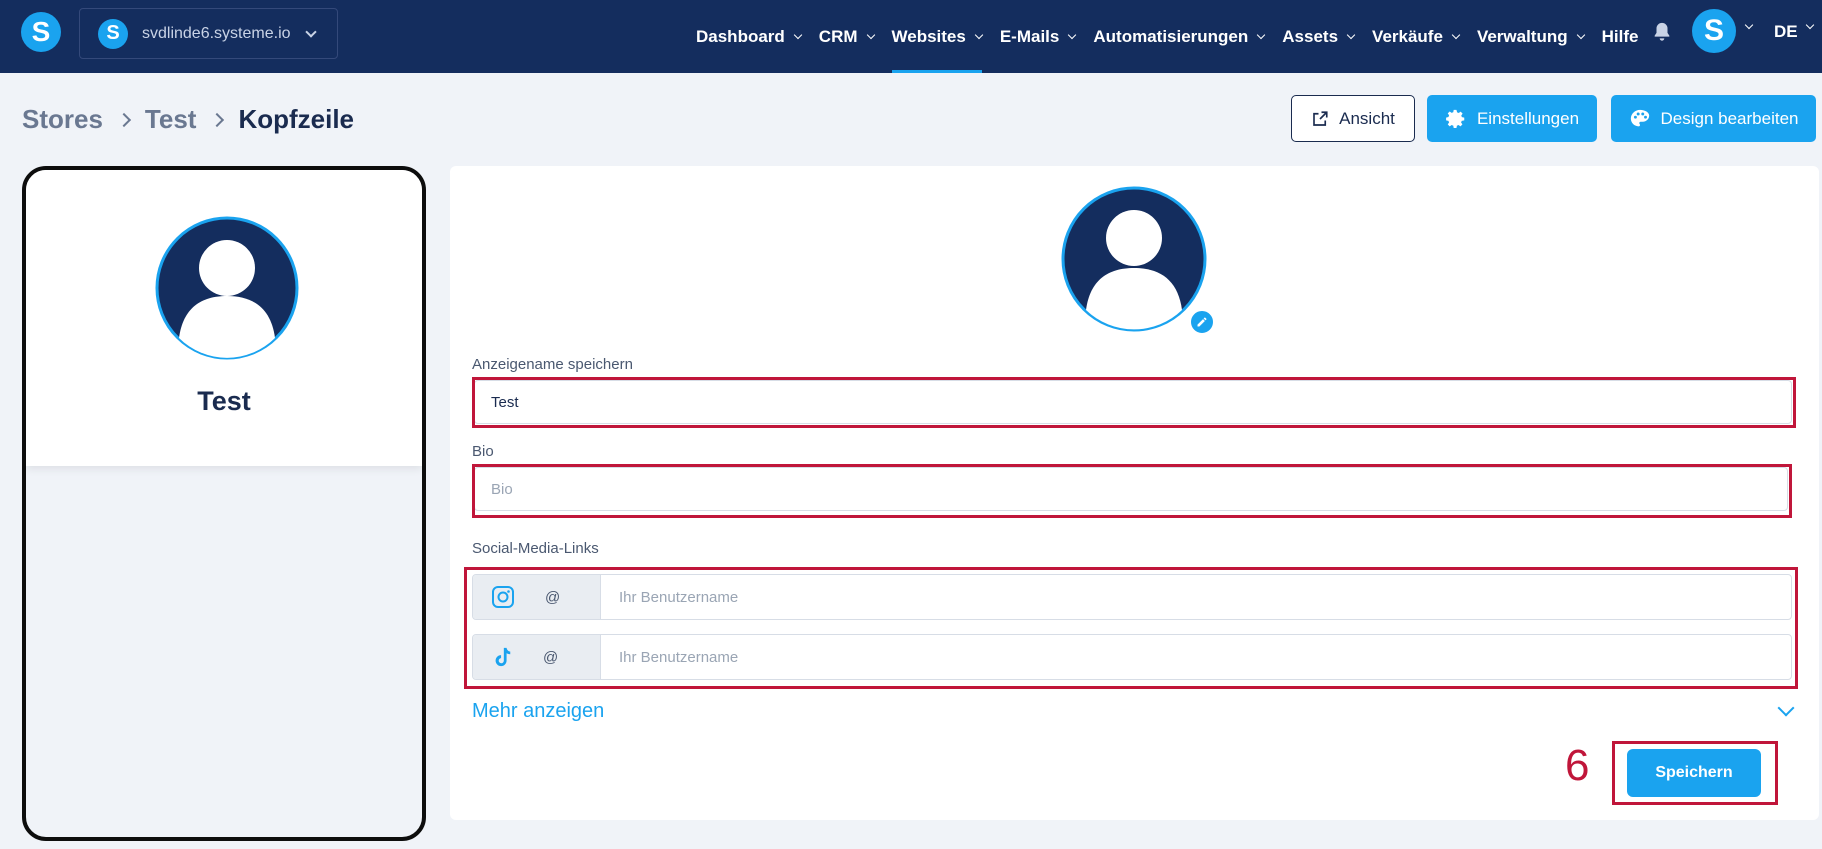  What do you see at coordinates (1662, 32) in the screenshot?
I see `bell-icon` at bounding box center [1662, 32].